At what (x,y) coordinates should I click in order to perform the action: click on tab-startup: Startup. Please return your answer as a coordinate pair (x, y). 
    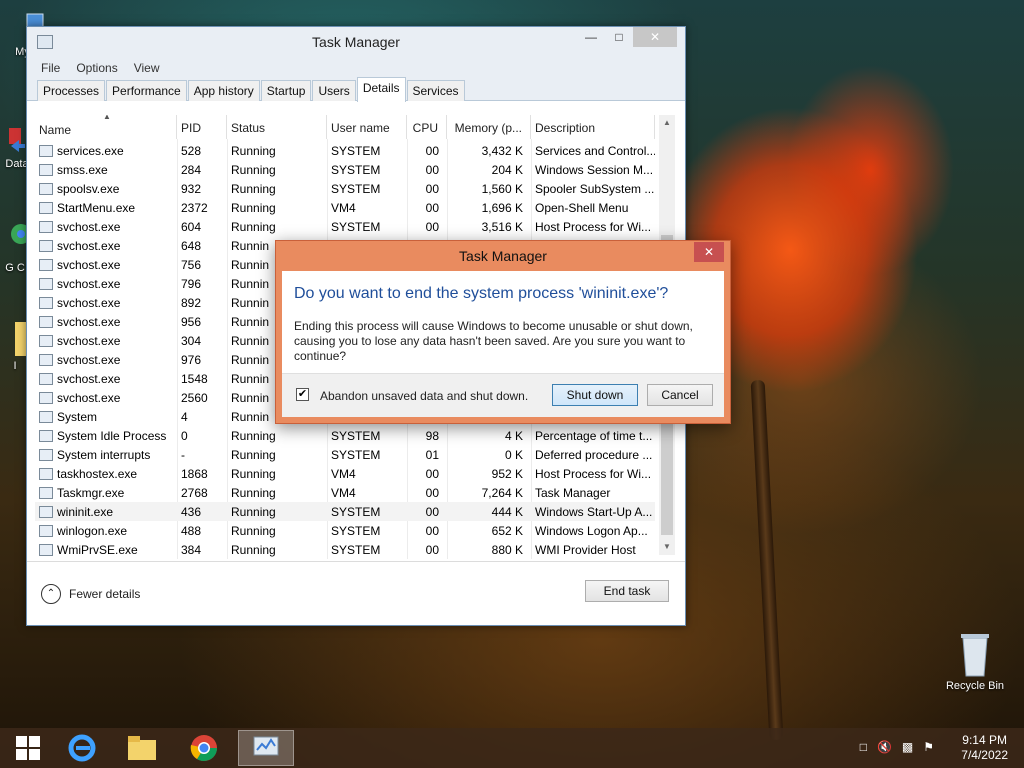
    Looking at the image, I should click on (286, 90).